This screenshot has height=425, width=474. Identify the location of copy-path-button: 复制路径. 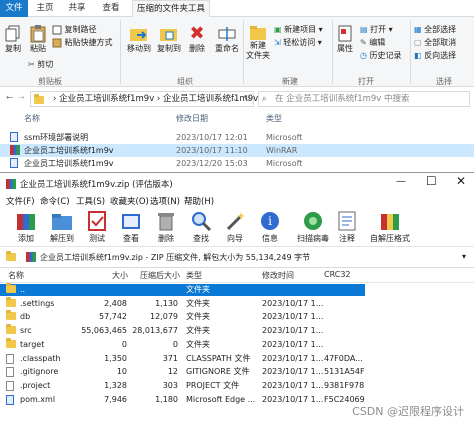
(74, 29).